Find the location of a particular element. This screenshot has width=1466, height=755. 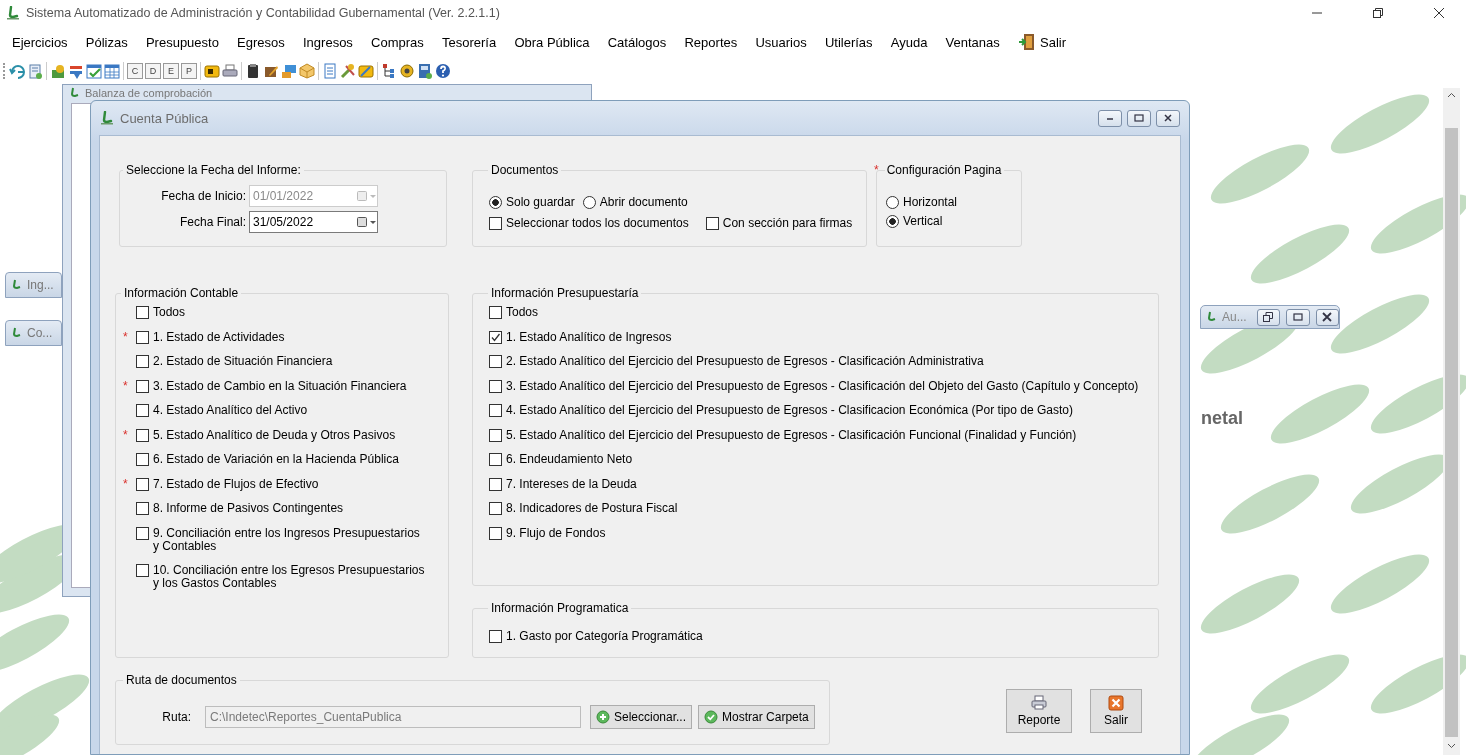

checkbox-label: Con sección para firmas is located at coordinates (787, 223).